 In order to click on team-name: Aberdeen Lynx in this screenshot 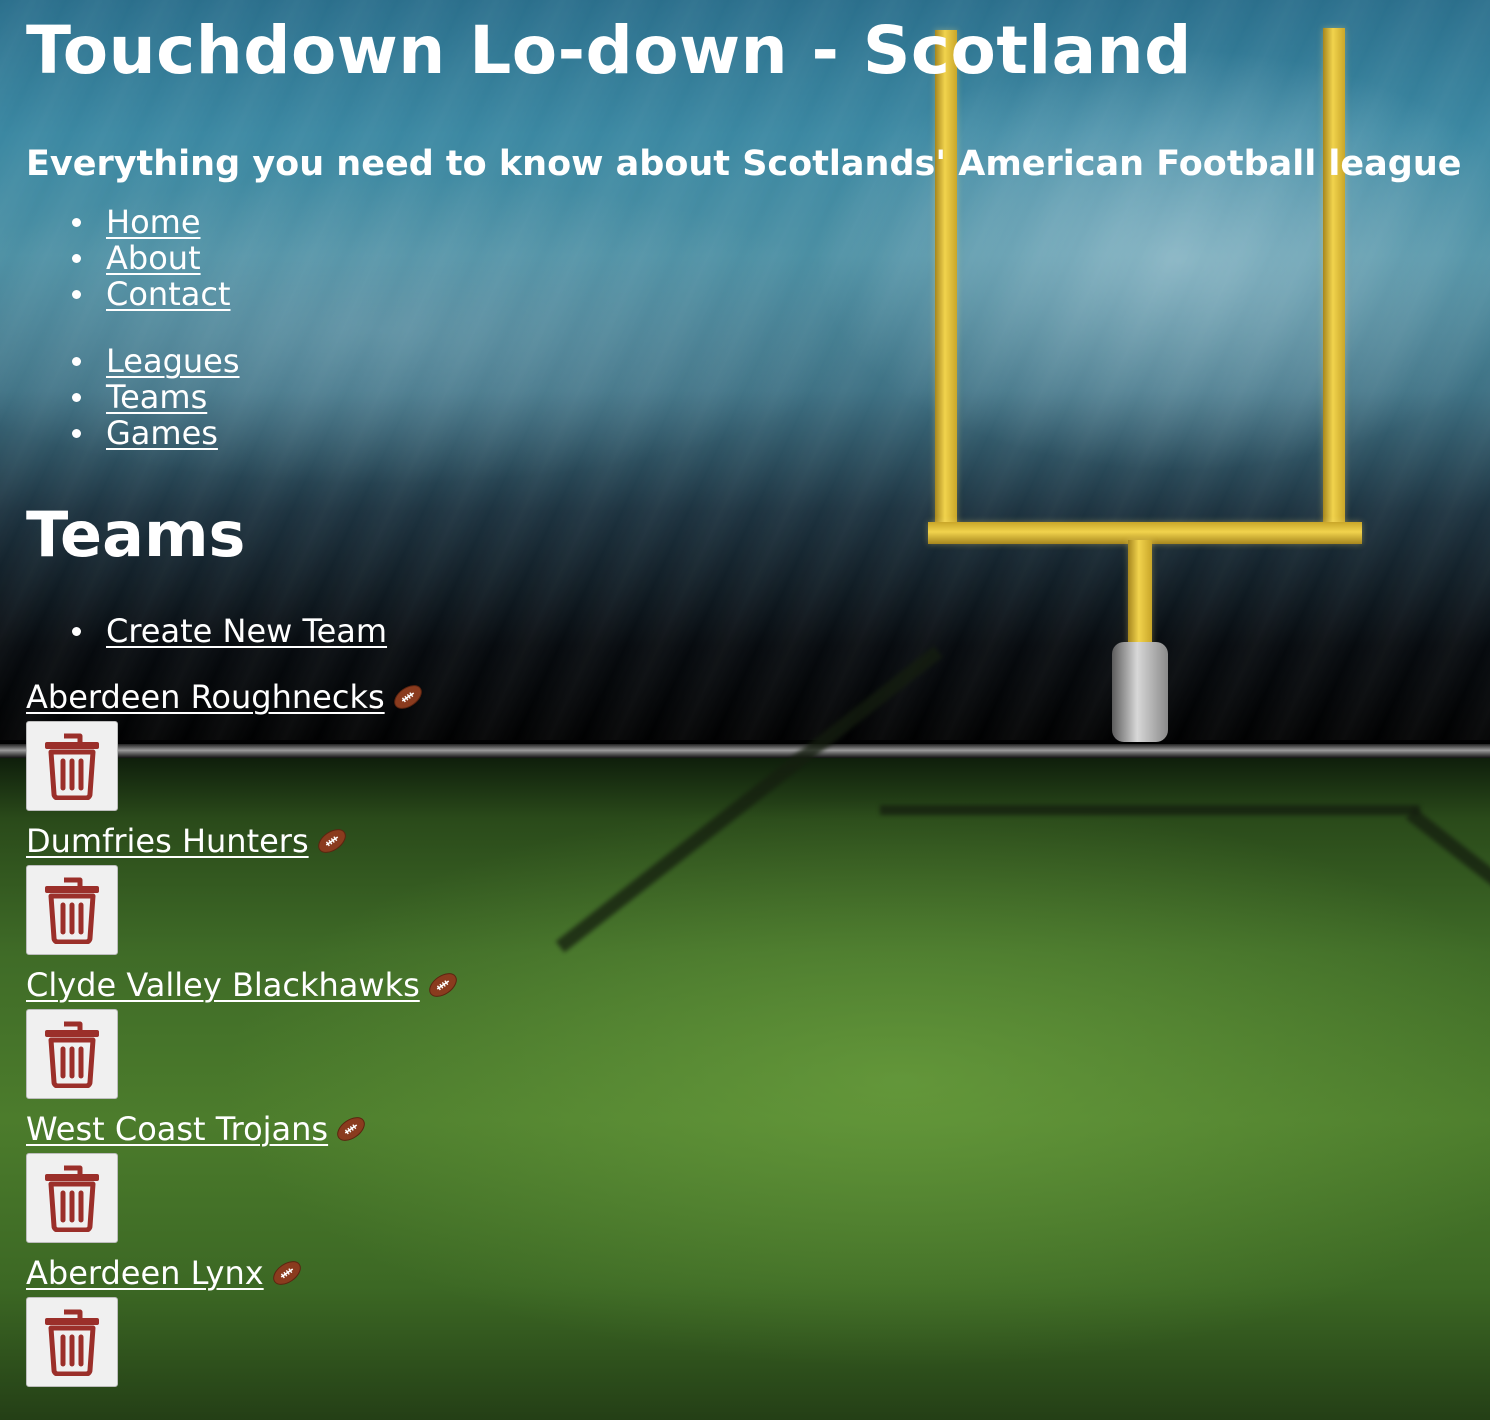, I will do `click(145, 1273)`.